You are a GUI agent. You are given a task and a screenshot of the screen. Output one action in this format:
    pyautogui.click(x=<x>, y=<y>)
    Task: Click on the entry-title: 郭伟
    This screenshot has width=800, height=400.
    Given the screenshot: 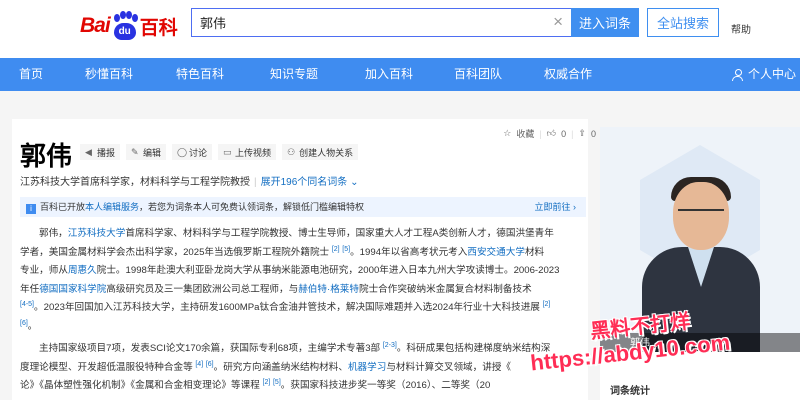 What is the action you would take?
    pyautogui.click(x=46, y=156)
    